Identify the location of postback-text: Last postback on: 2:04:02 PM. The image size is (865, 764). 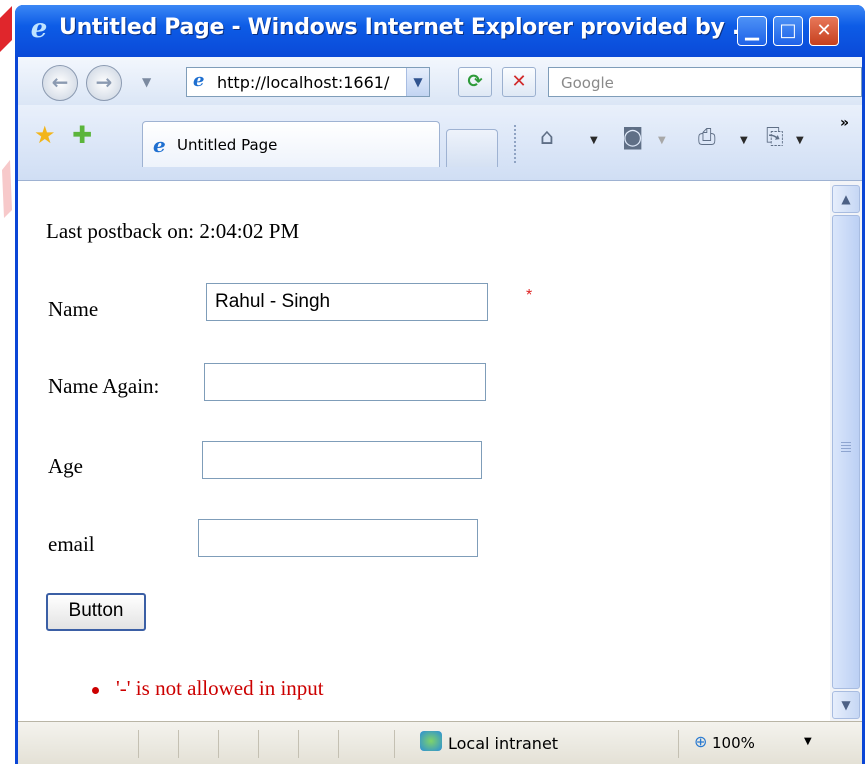
(173, 231).